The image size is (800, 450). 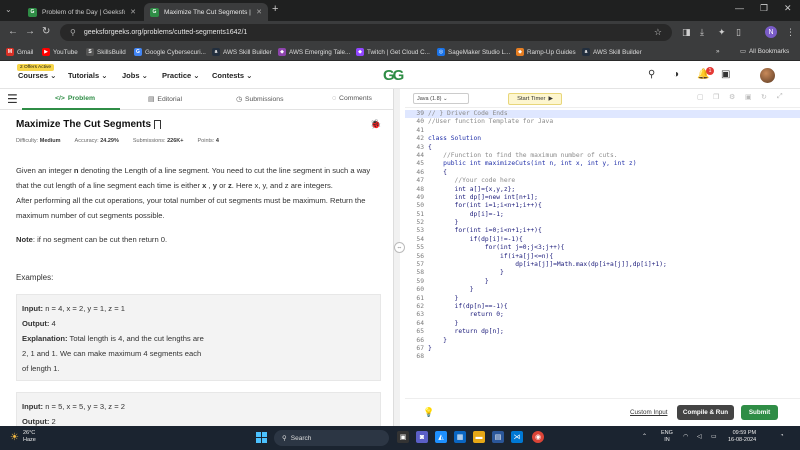 I want to click on side-panel-icon: ▯, so click(x=738, y=32).